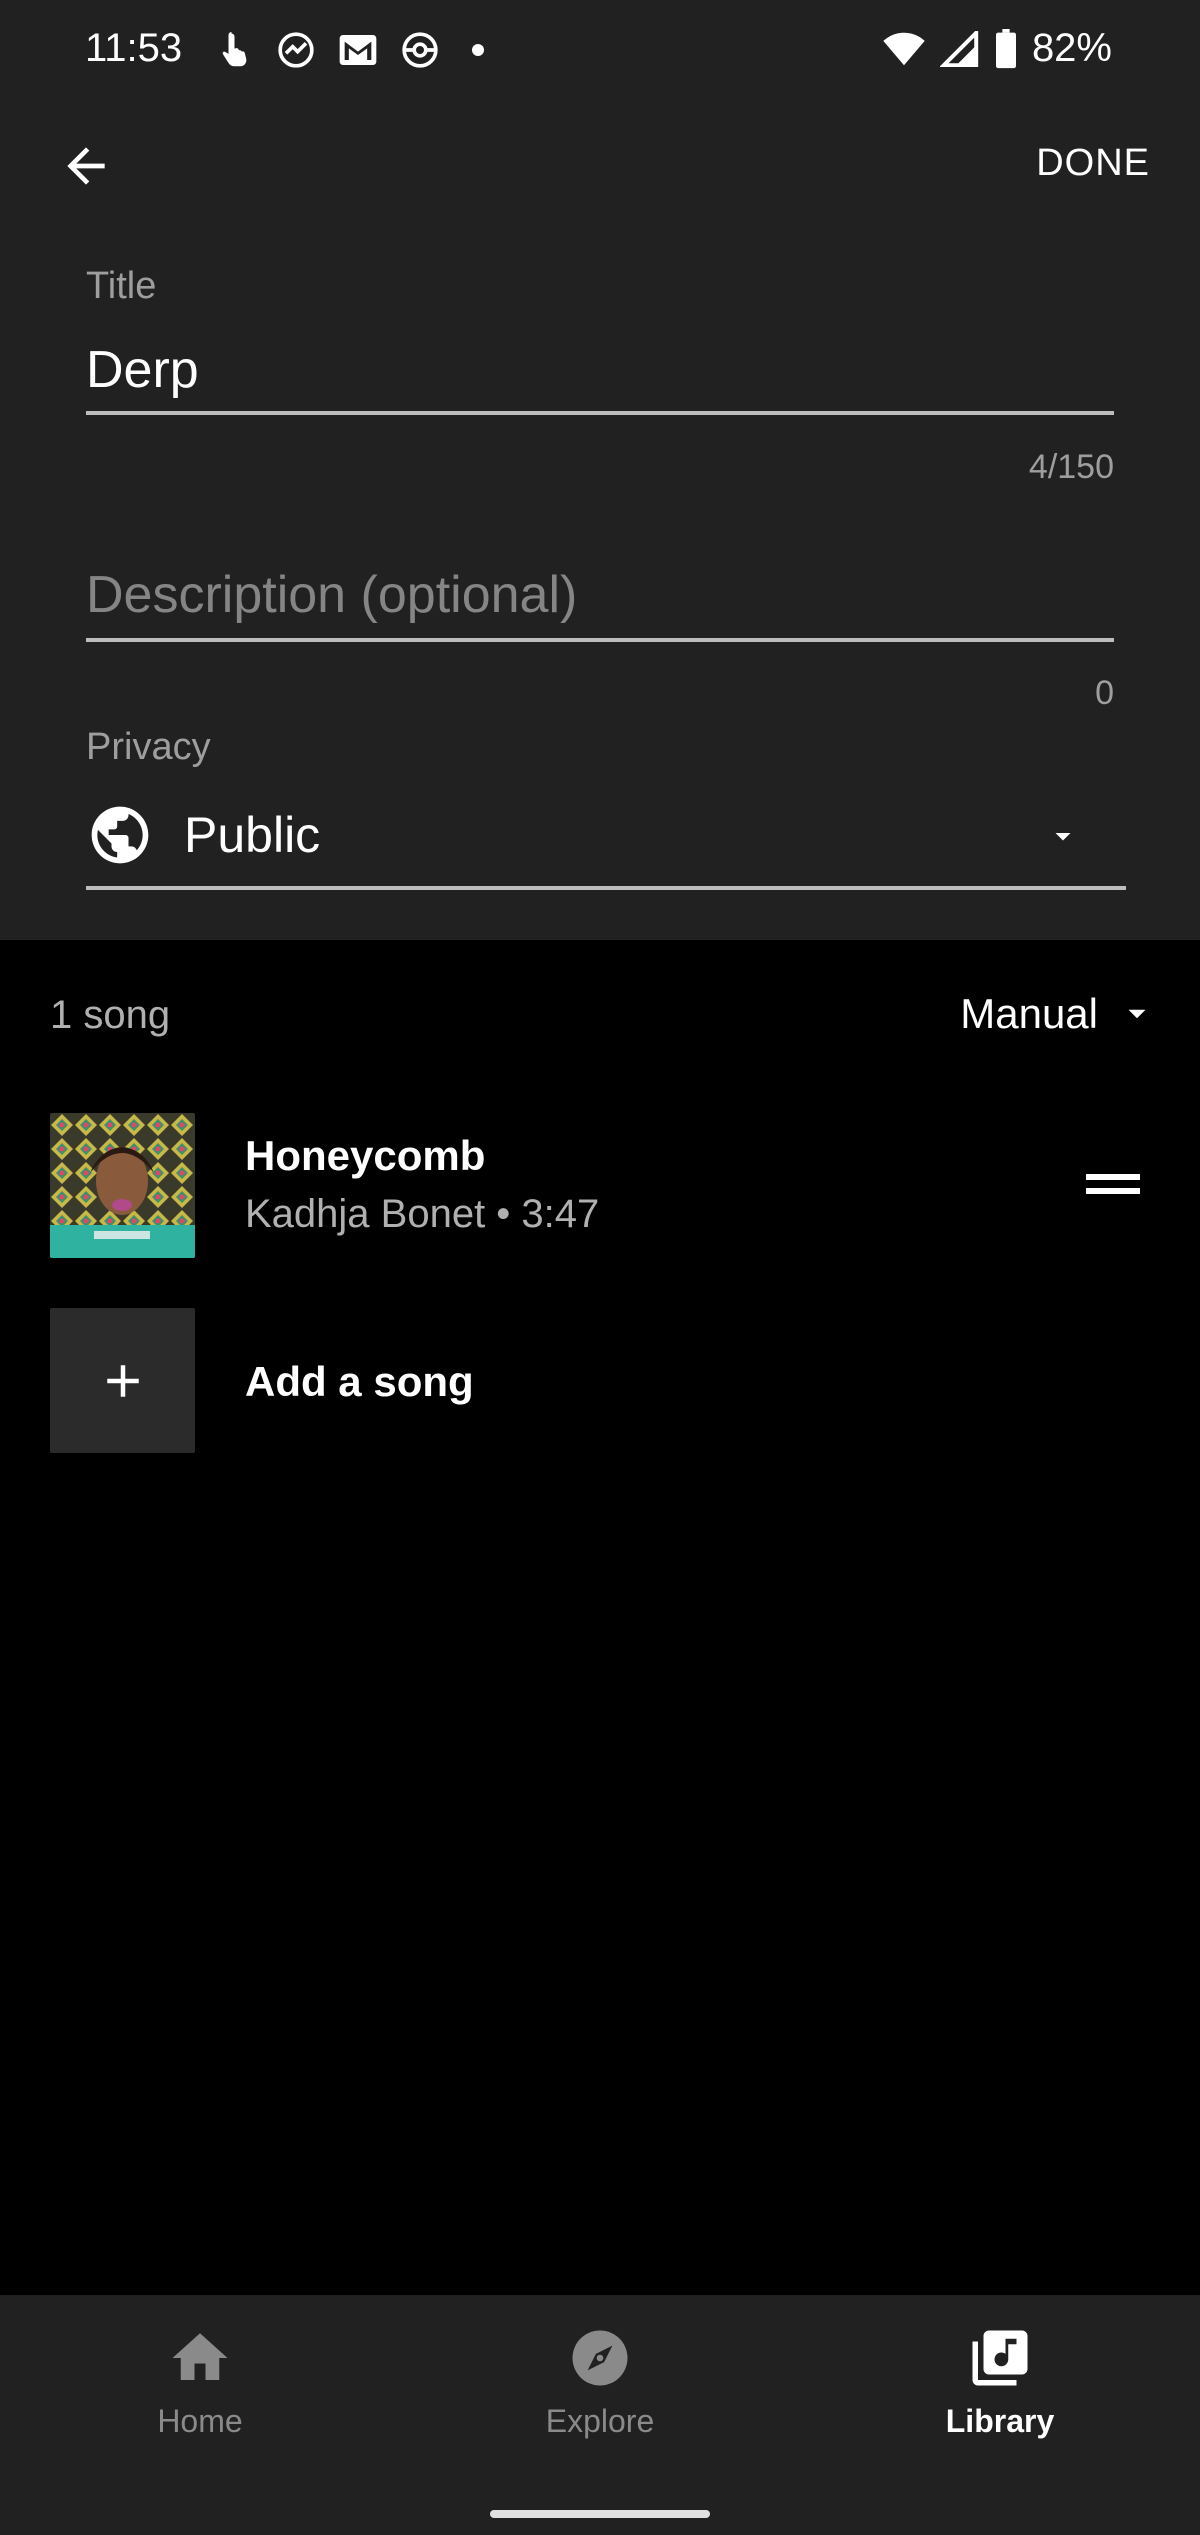  What do you see at coordinates (359, 1381) in the screenshot?
I see `add-song-label: Add a song` at bounding box center [359, 1381].